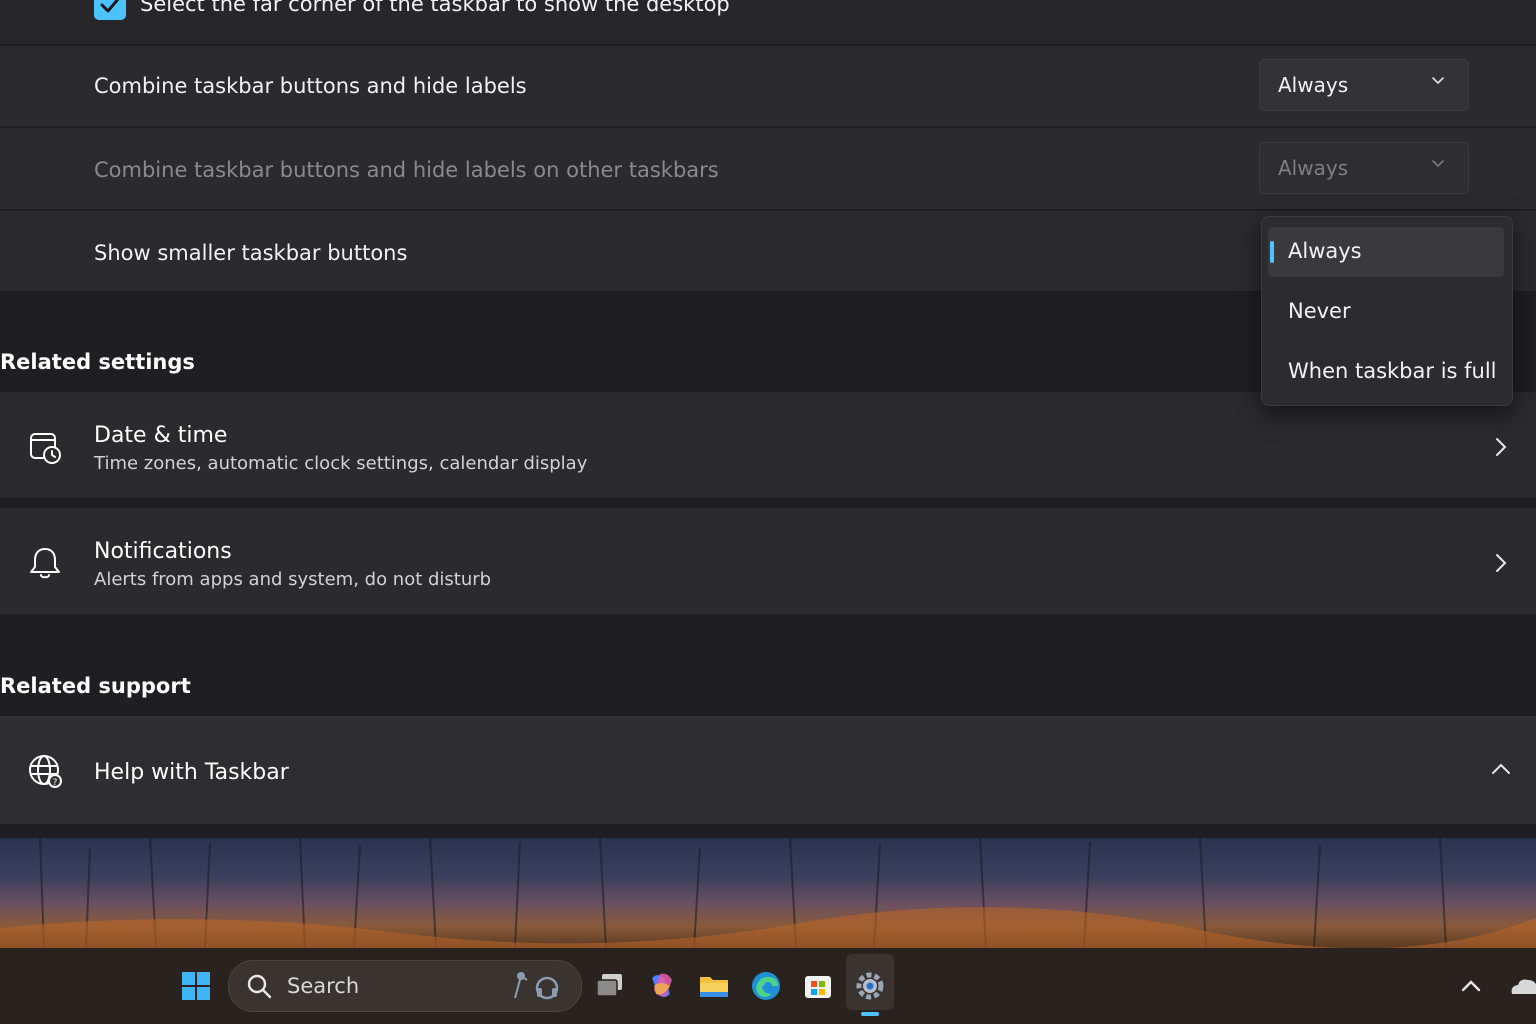 The height and width of the screenshot is (1024, 1536). I want to click on combine-buttons-dropdown: Always, so click(1364, 85).